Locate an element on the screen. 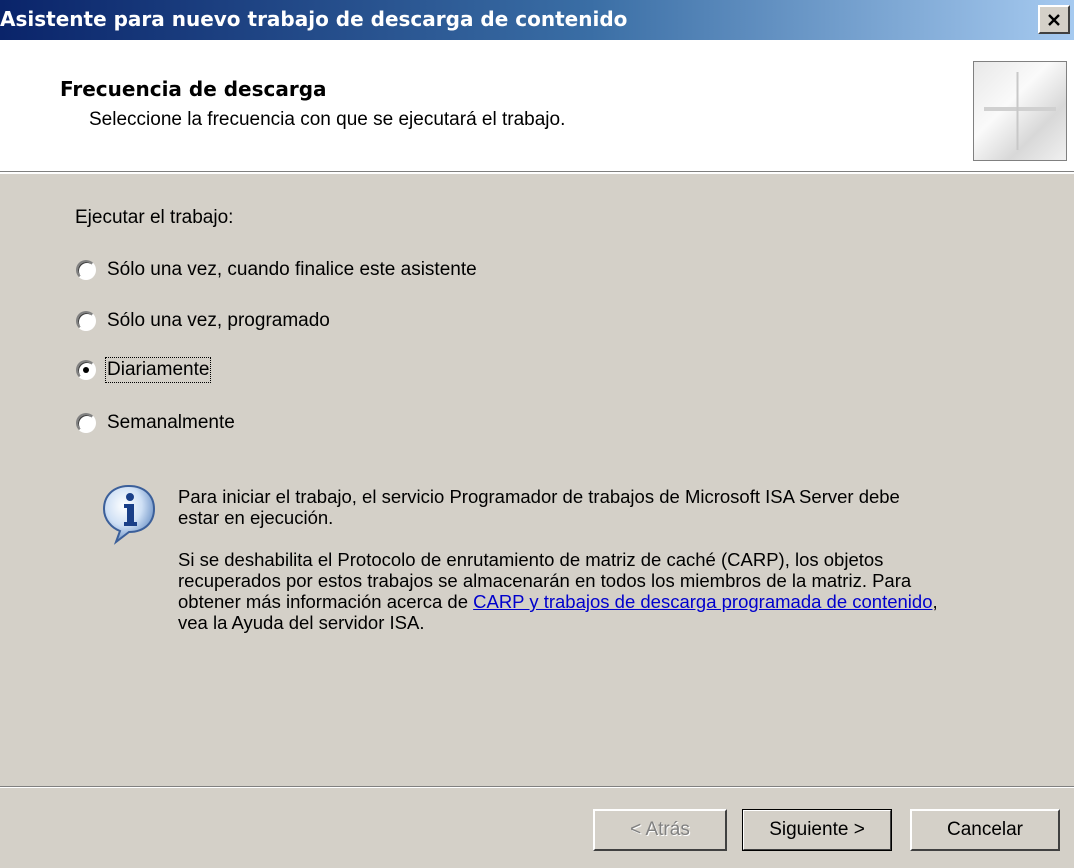 The image size is (1074, 868). page-title: Frecuencia de descarga is located at coordinates (193, 89).